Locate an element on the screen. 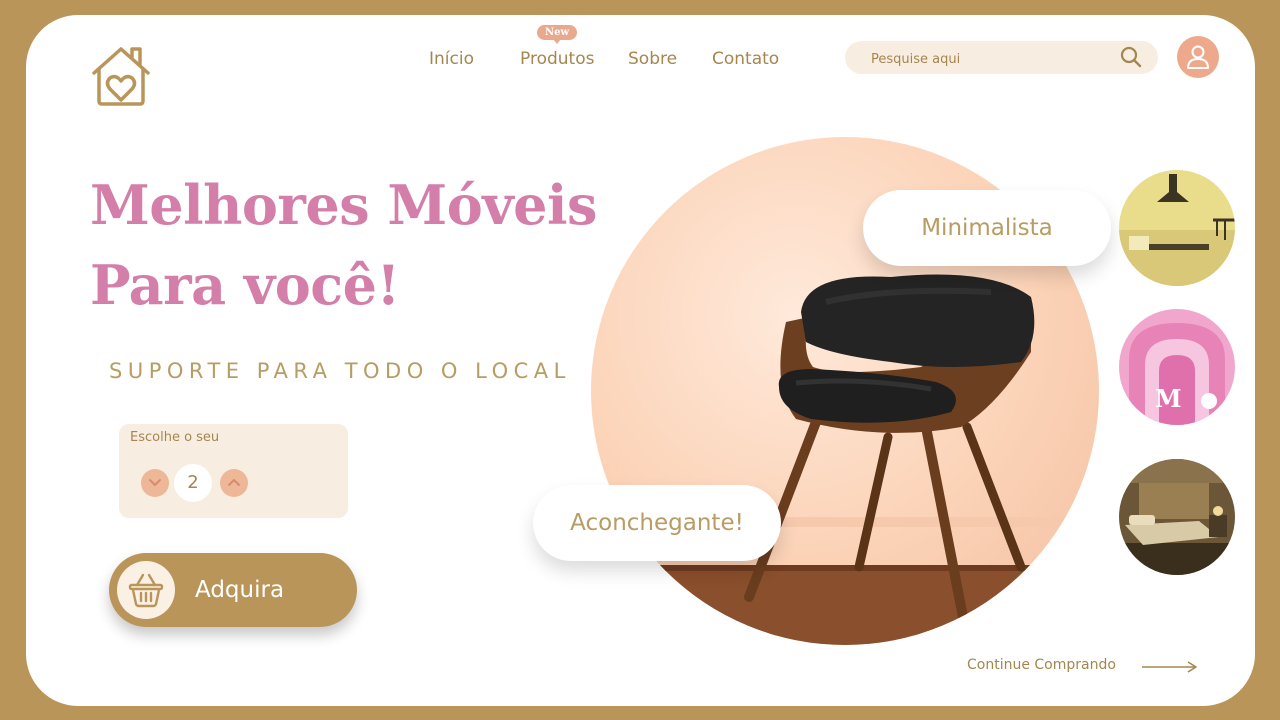 Image resolution: width=1280 pixels, height=720 pixels. svg-text: M is located at coordinates (1168, 398).